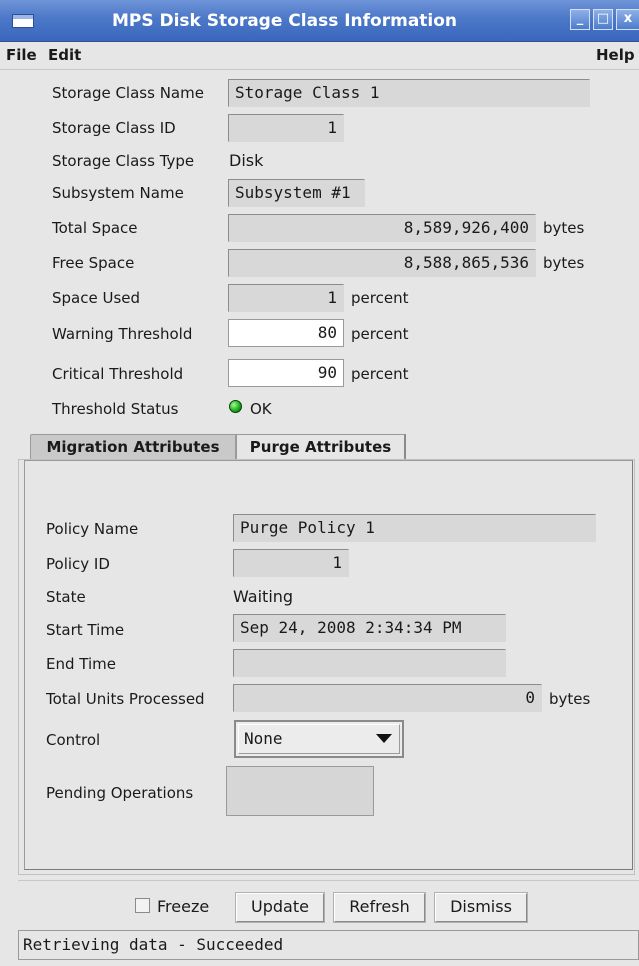 This screenshot has width=639, height=966. I want to click on control-dropdown: None, so click(319, 739).